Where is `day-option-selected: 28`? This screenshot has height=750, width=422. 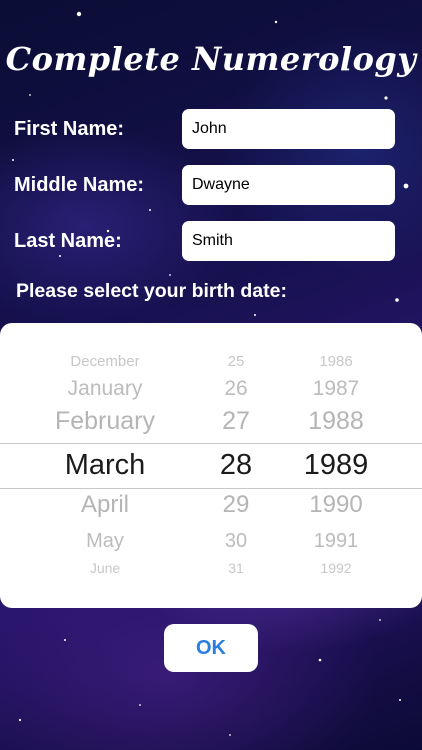
day-option-selected: 28 is located at coordinates (236, 465).